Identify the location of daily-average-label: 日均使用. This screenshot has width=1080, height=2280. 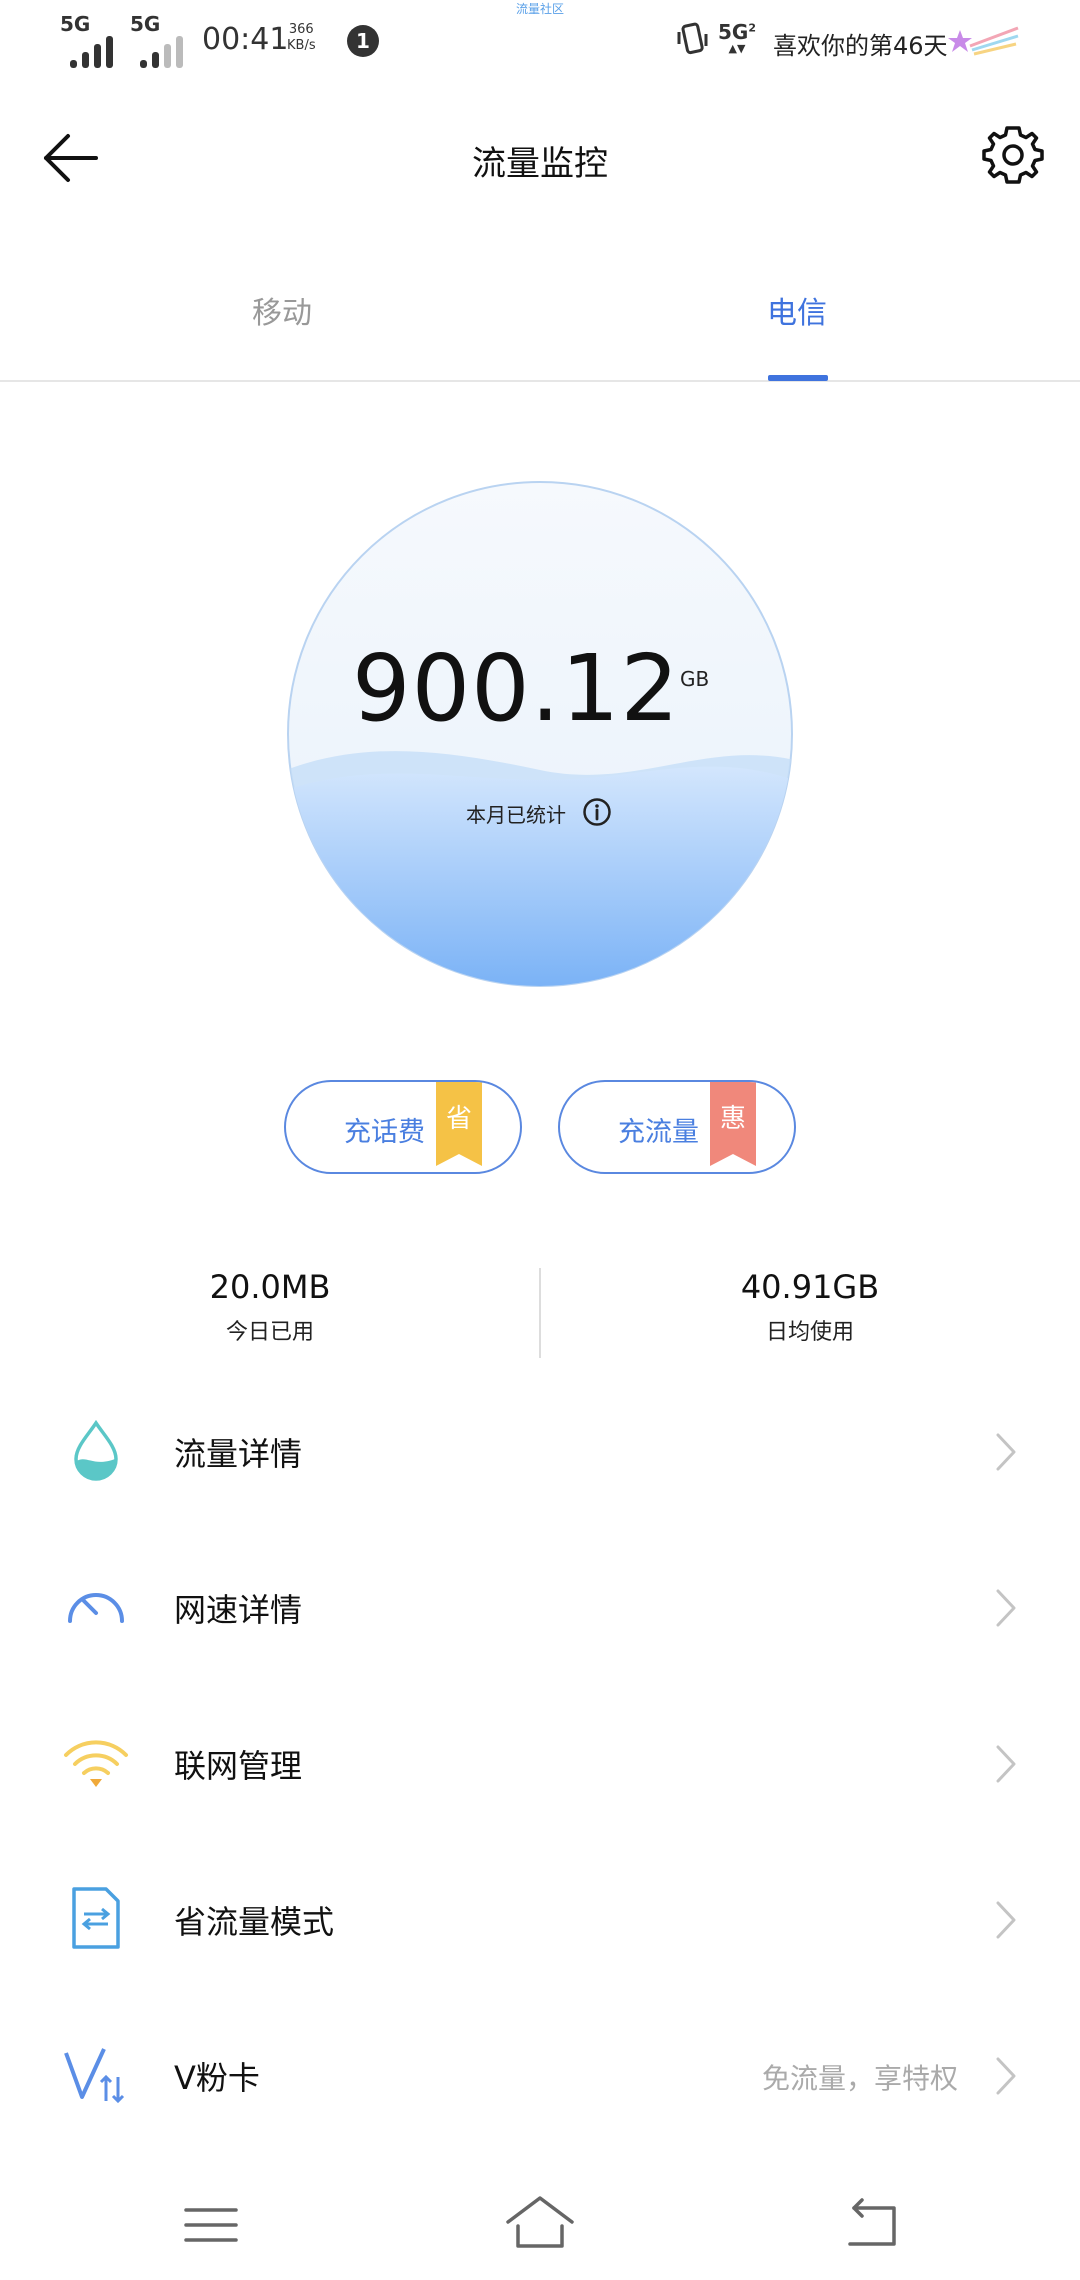
(809, 1332).